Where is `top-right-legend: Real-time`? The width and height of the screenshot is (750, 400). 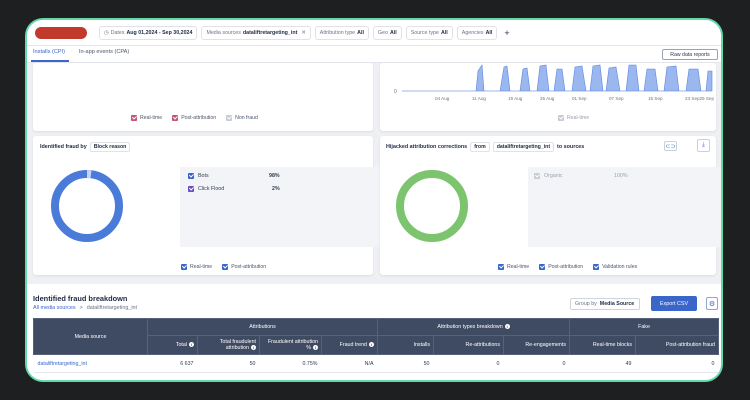
top-right-legend: Real-time is located at coordinates (573, 118).